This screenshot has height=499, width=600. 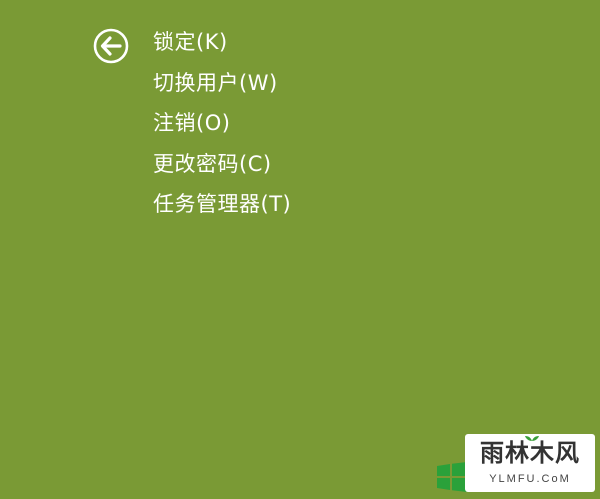 What do you see at coordinates (222, 164) in the screenshot?
I see `menu-item-change-password: 更改密码(C)` at bounding box center [222, 164].